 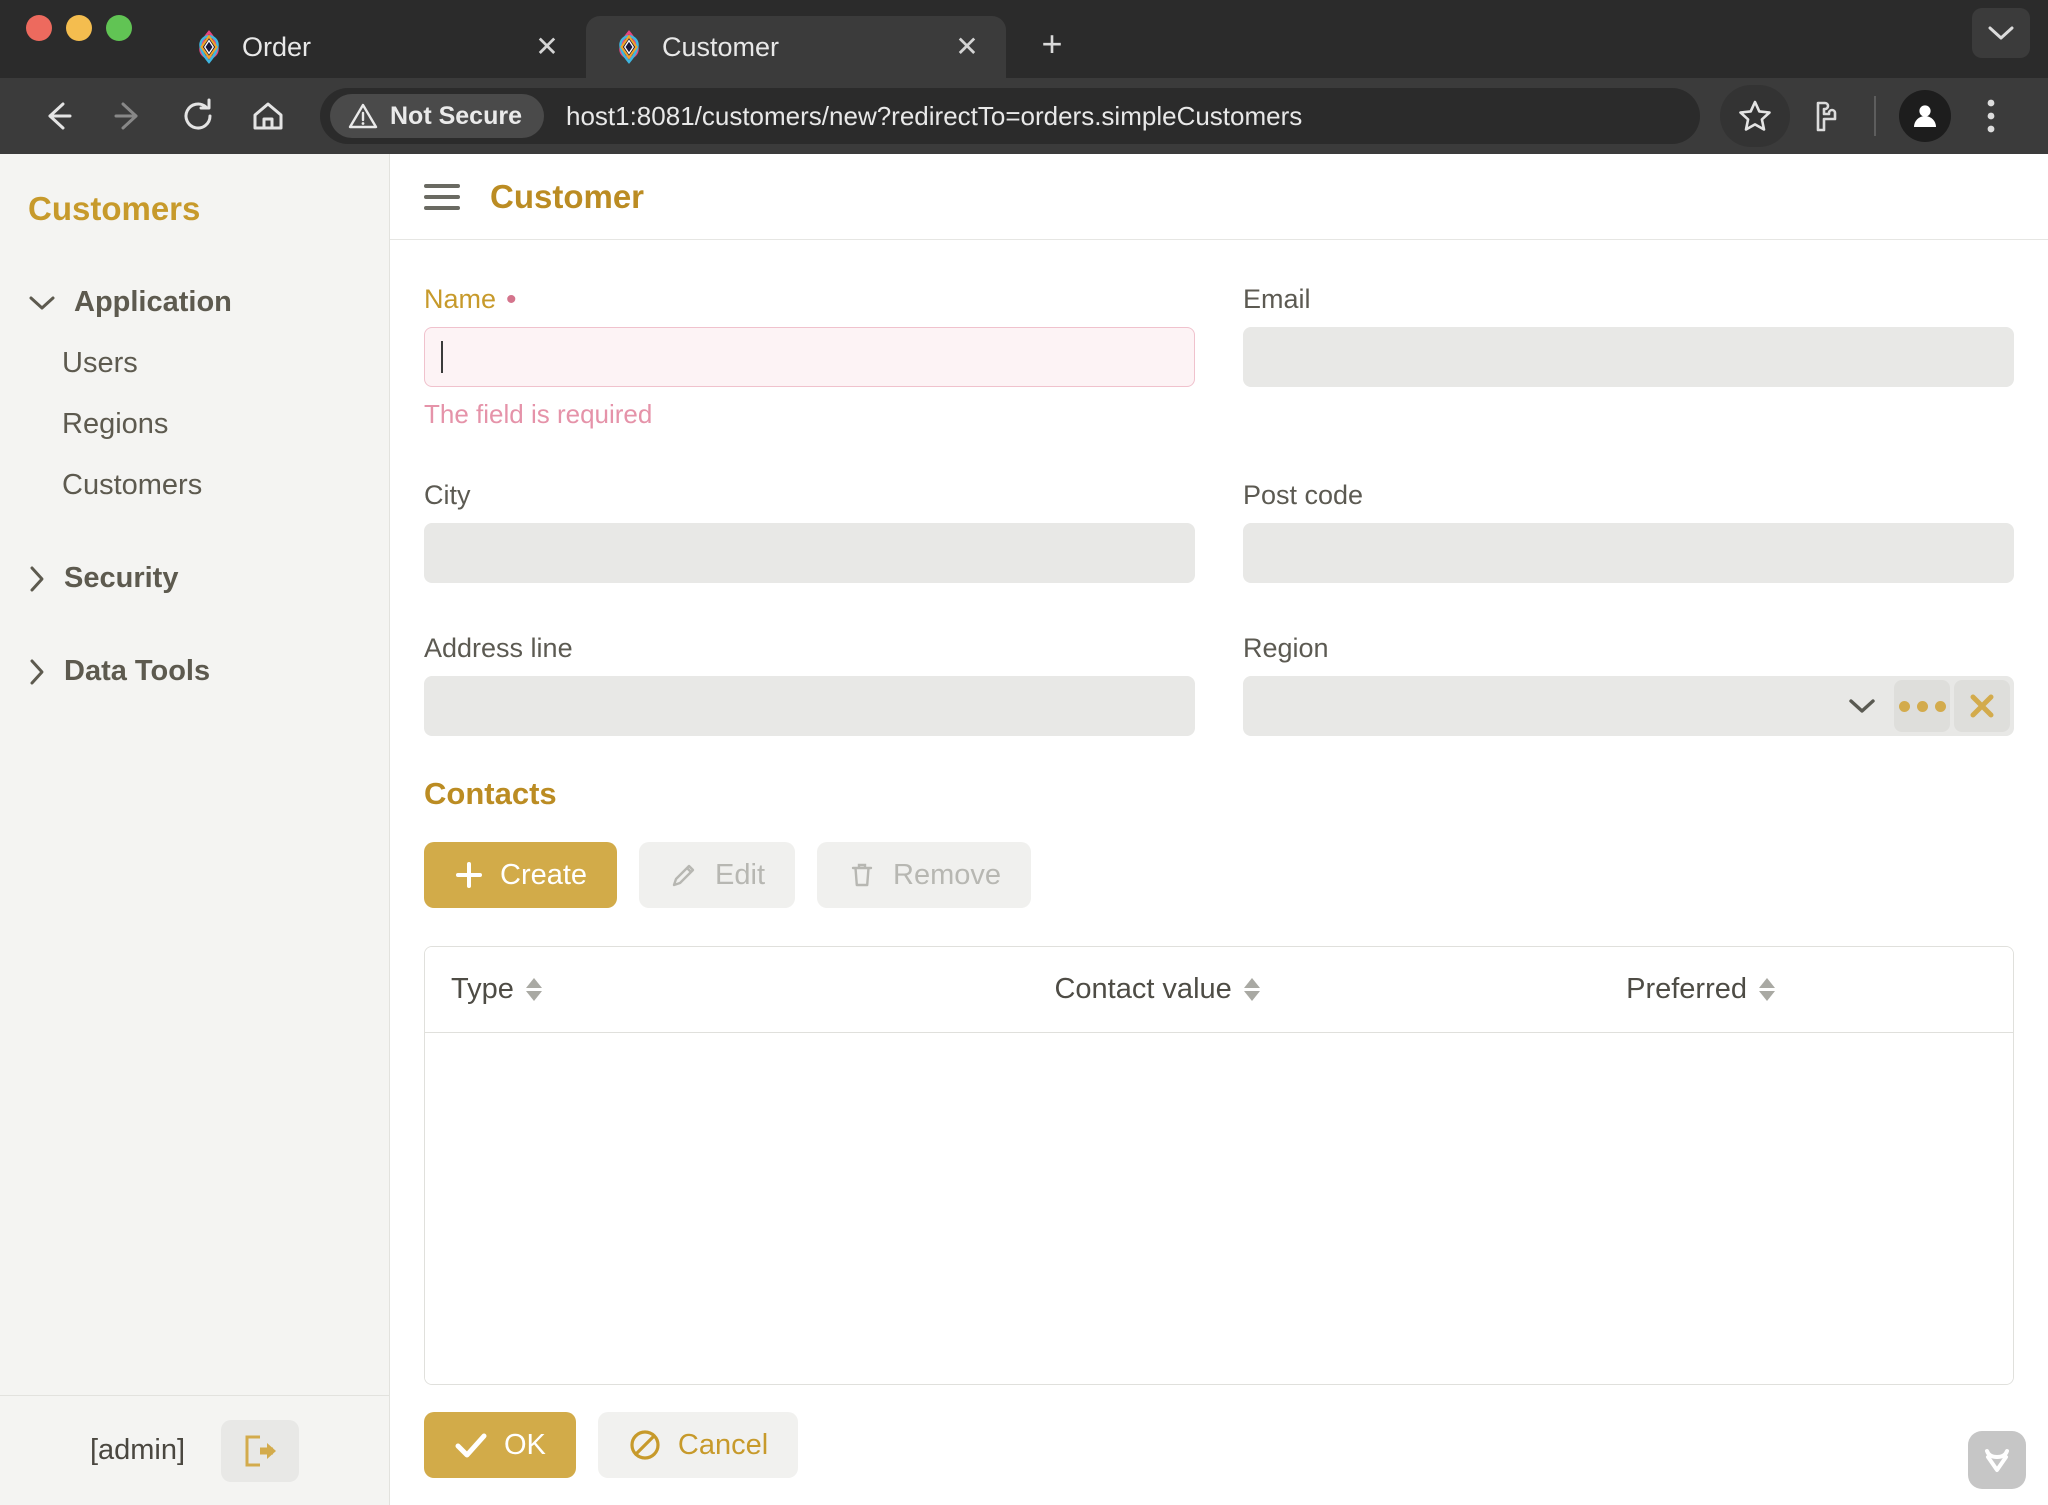 I want to click on close-window-button, so click(x=39, y=28).